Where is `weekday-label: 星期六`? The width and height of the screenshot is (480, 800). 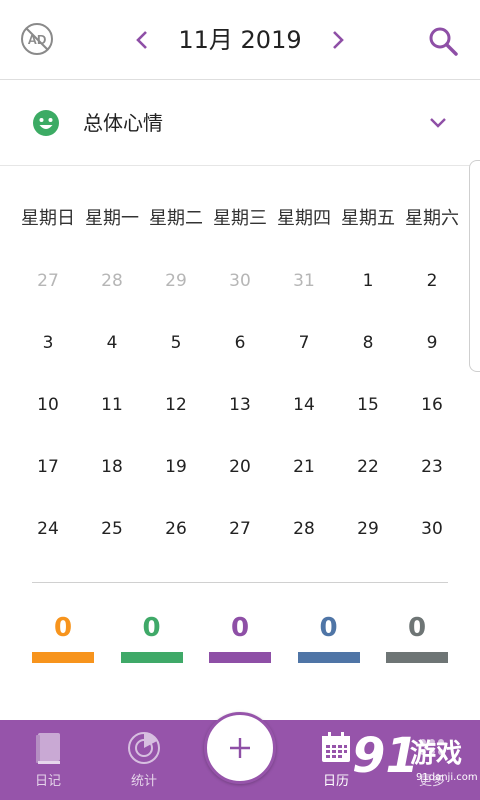 weekday-label: 星期六 is located at coordinates (432, 218).